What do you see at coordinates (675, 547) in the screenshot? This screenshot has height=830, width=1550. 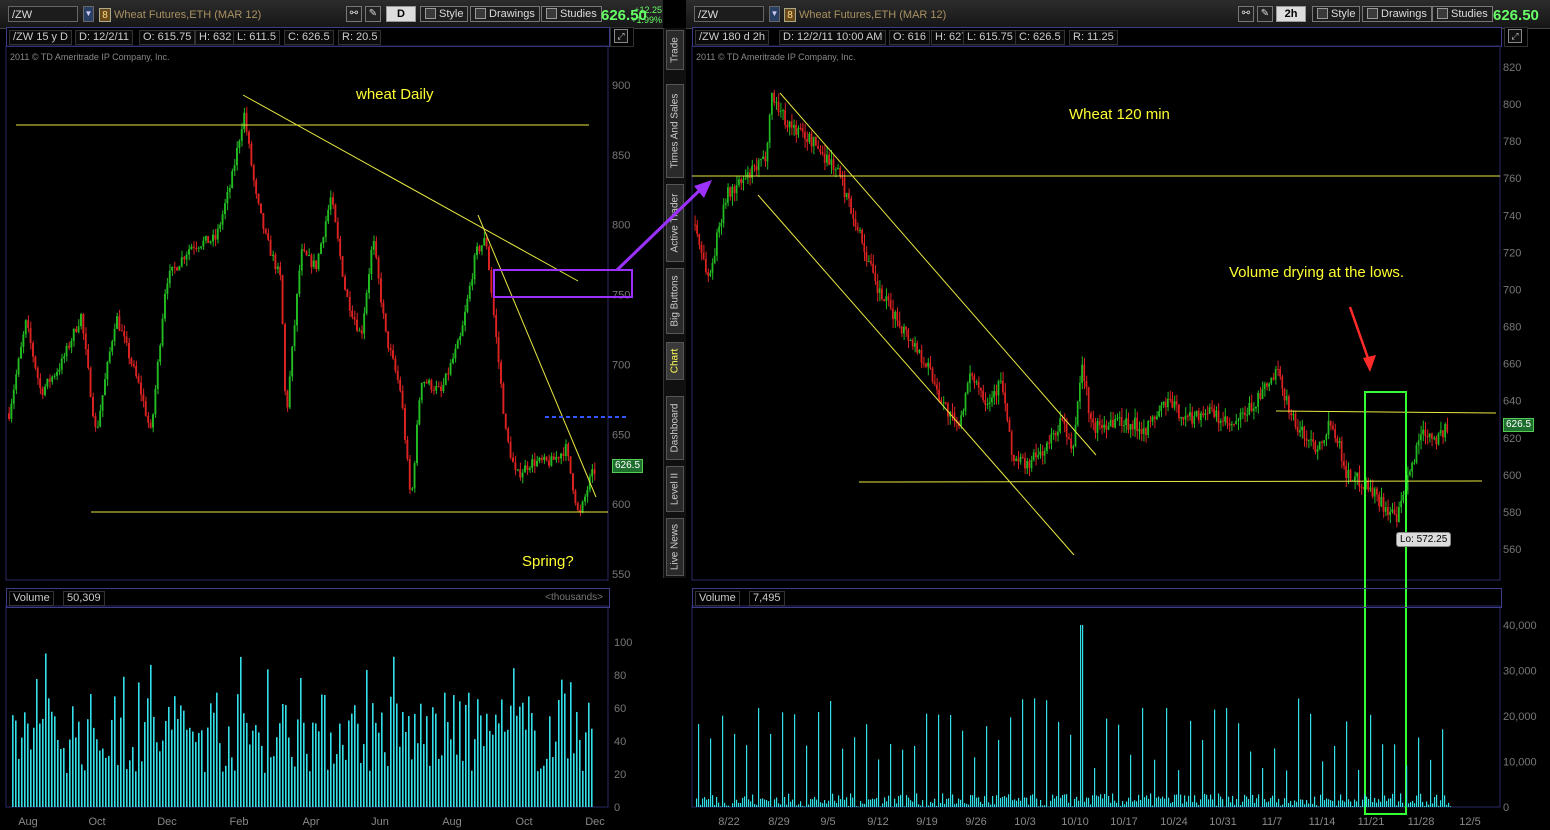 I see `tab-live-news: Live News` at bounding box center [675, 547].